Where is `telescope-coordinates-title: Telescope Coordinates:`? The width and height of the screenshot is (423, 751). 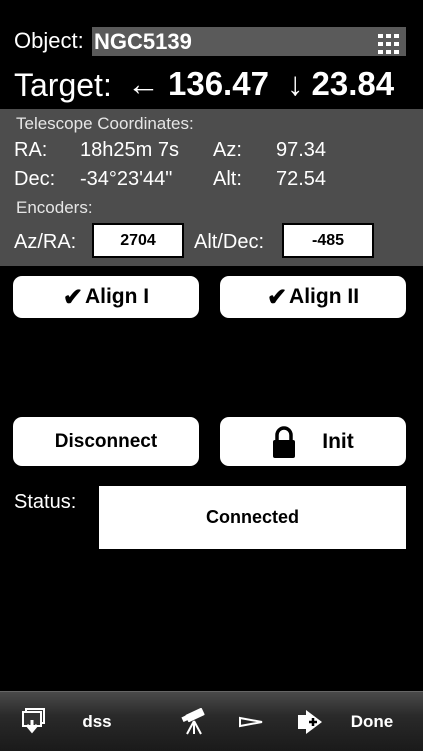
telescope-coordinates-title: Telescope Coordinates: is located at coordinates (105, 123).